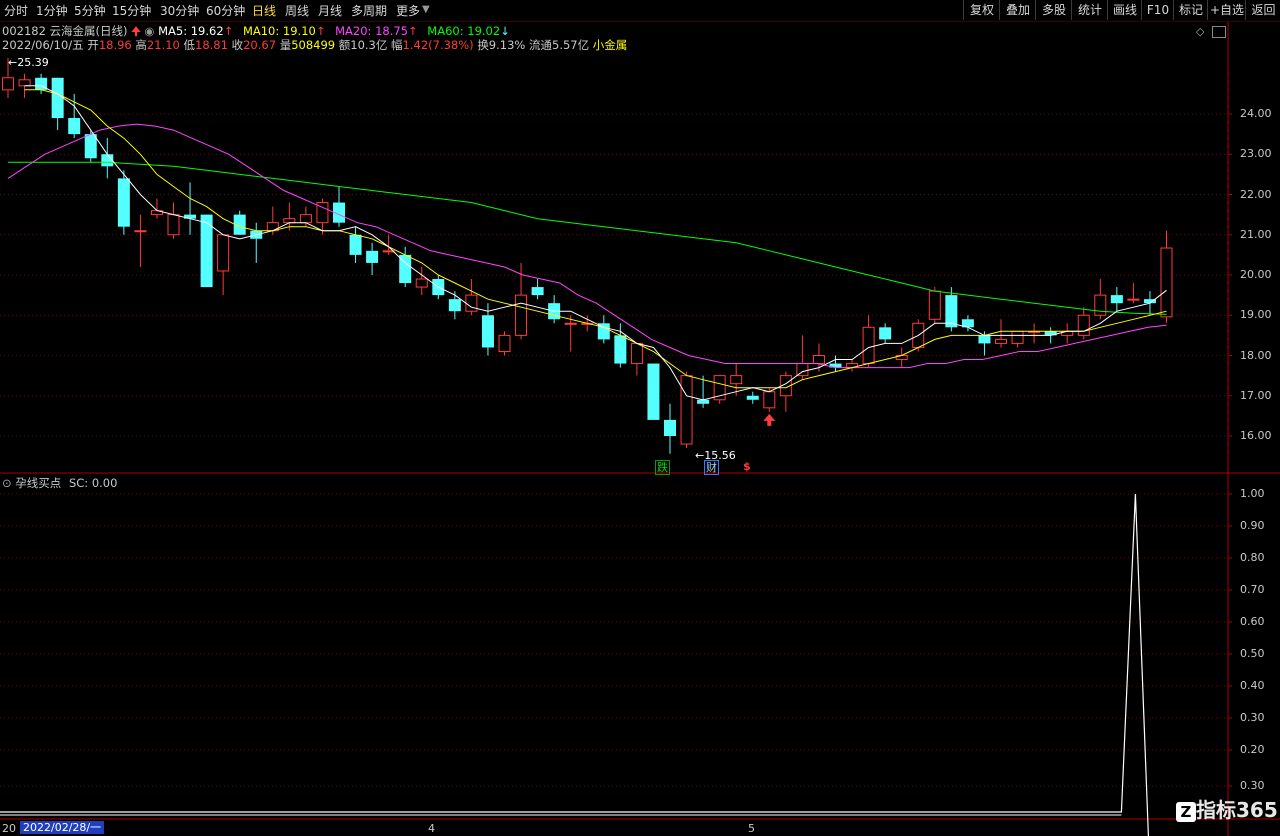 The height and width of the screenshot is (836, 1280). What do you see at coordinates (1256, 435) in the screenshot?
I see `price-tick-label: 16.00` at bounding box center [1256, 435].